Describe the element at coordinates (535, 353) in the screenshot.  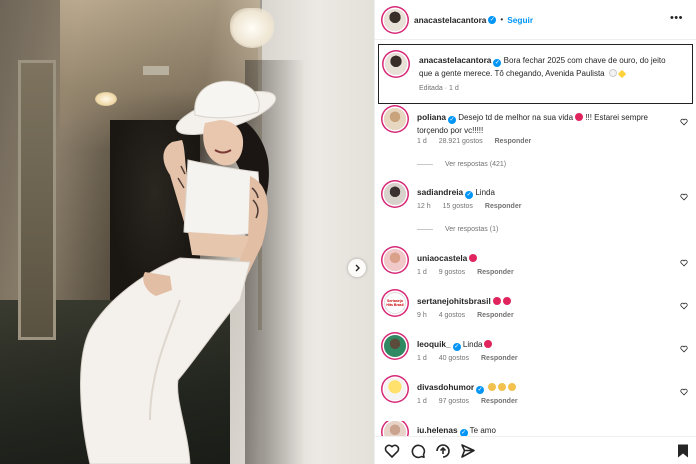
I see `comment-item: leoquik_ ✓ Linda 1 d 40 gostos Responder` at that location.